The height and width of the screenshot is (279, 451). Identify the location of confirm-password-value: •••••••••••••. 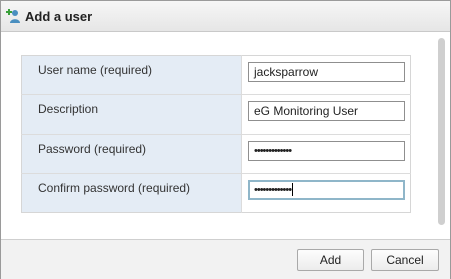
(273, 189).